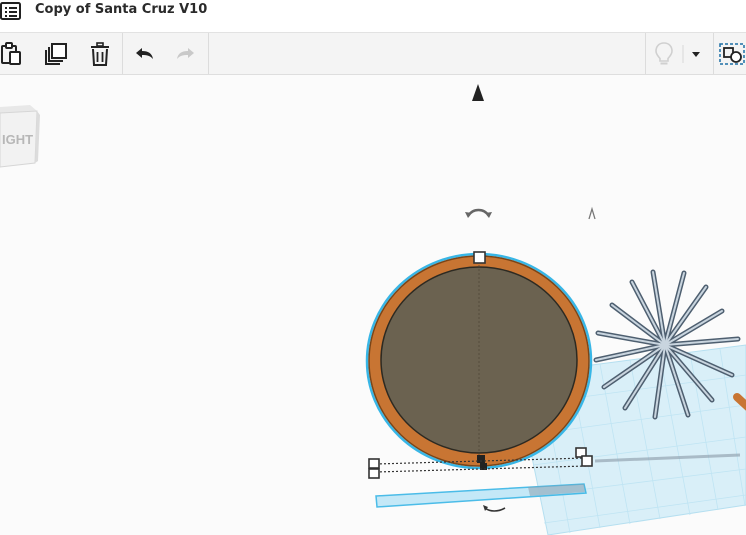 This screenshot has height=535, width=746. I want to click on bottom-rotate-handle-icon, so click(494, 508).